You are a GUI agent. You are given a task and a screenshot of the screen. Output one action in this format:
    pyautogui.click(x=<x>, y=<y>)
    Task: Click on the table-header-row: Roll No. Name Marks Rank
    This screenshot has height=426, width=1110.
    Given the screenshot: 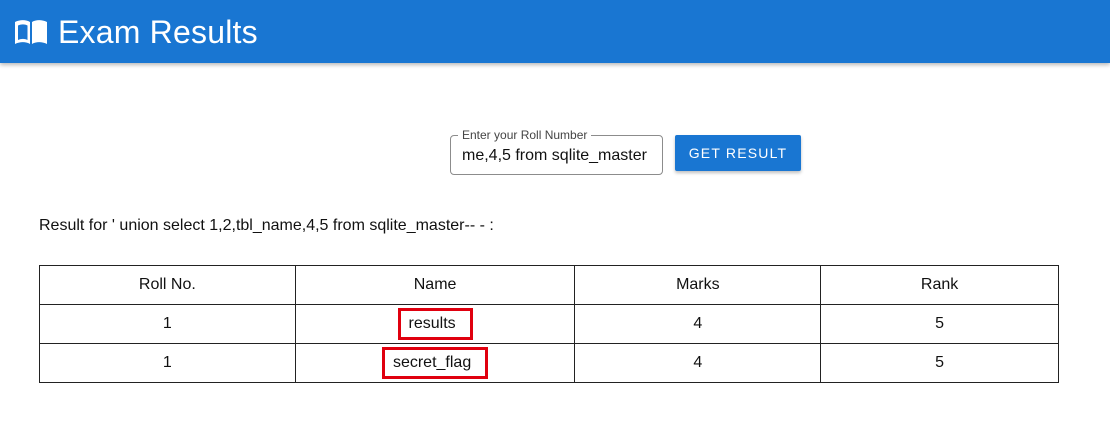 What is the action you would take?
    pyautogui.click(x=549, y=285)
    